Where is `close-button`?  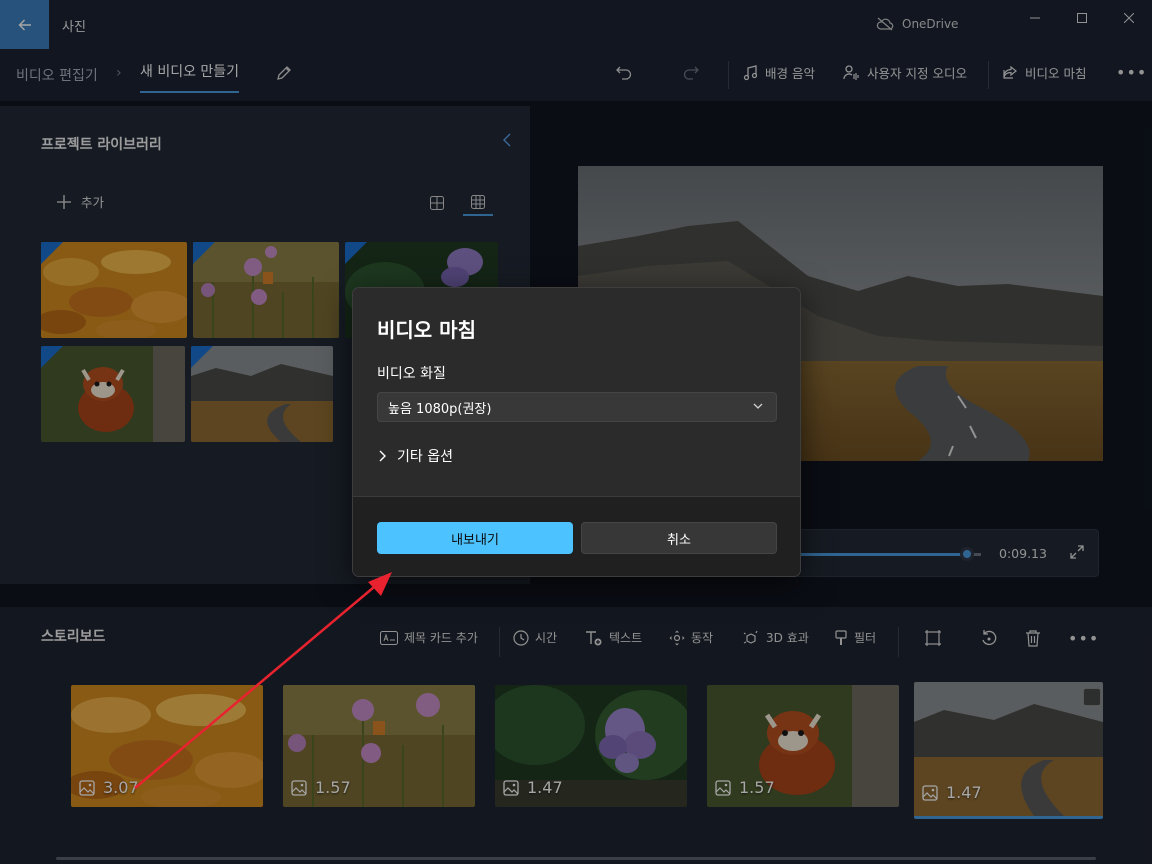 close-button is located at coordinates (1129, 18).